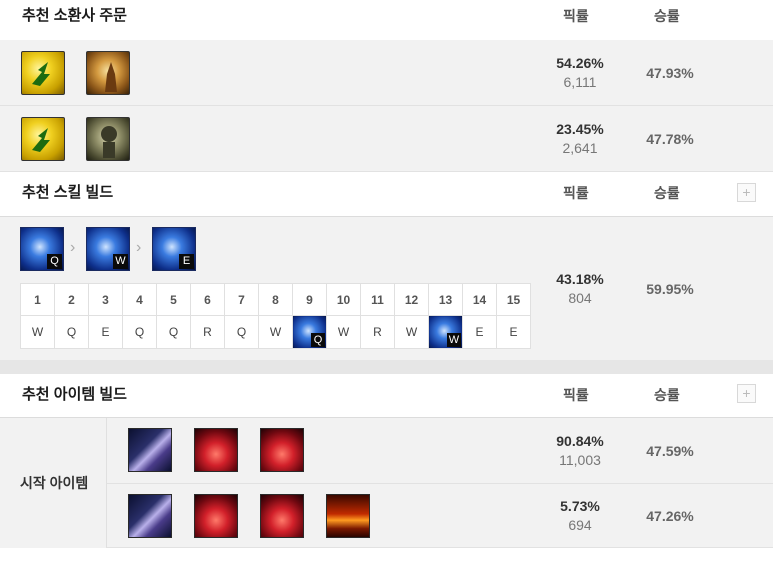 Image resolution: width=773 pixels, height=573 pixels. I want to click on summoner-row: 54.26% 6,111 47.93%, so click(386, 73).